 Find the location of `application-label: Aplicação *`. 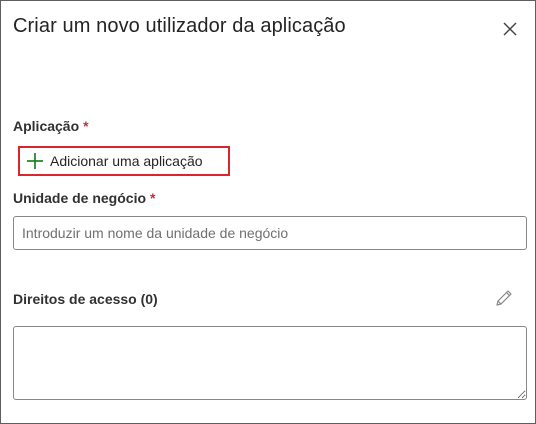

application-label: Aplicação * is located at coordinates (51, 126).